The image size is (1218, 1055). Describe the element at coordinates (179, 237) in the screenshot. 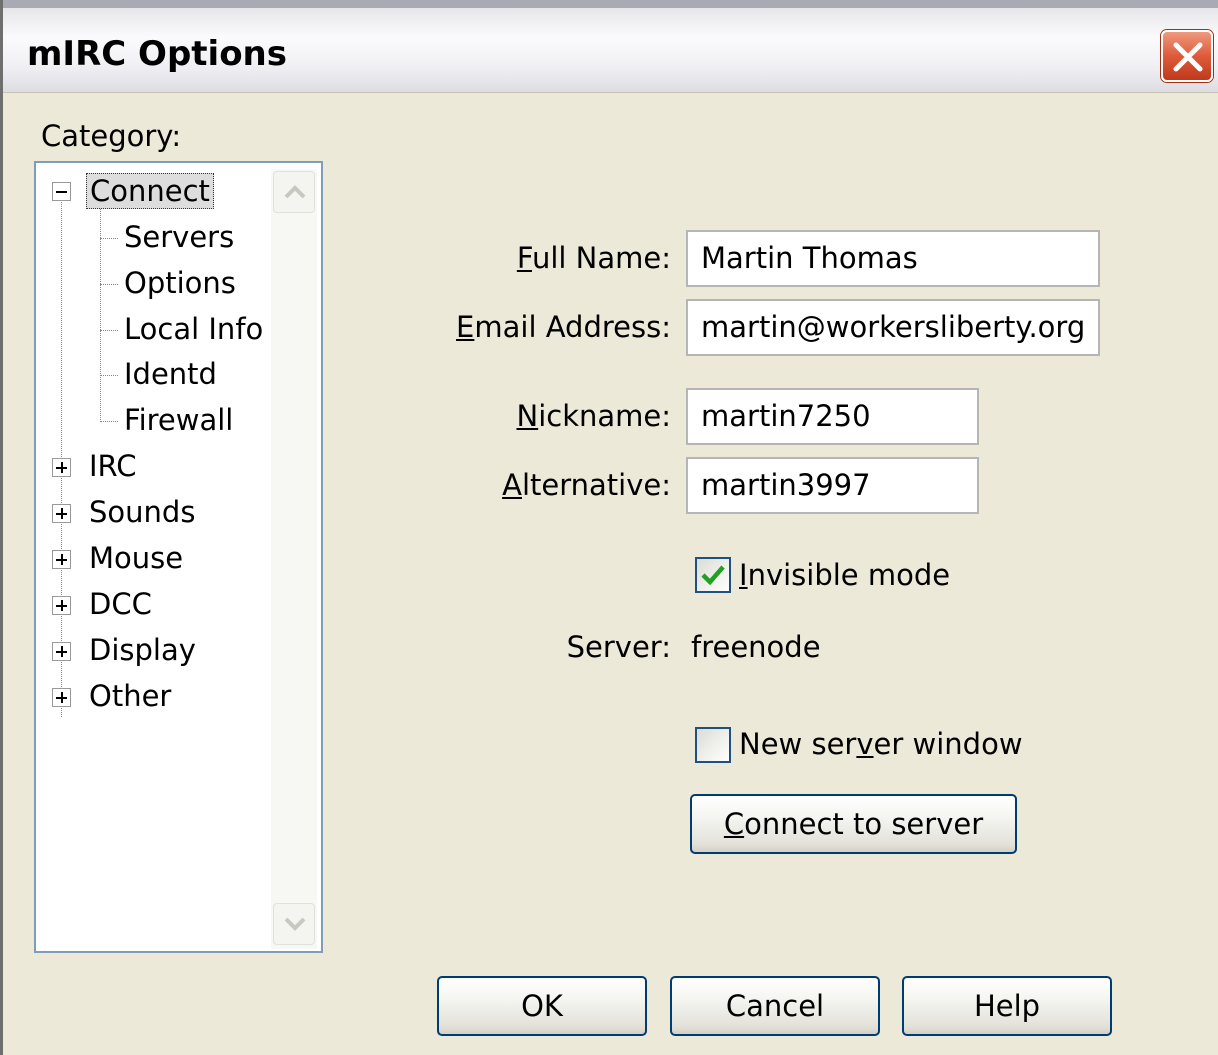

I see `tree-item-servers: Servers` at that location.